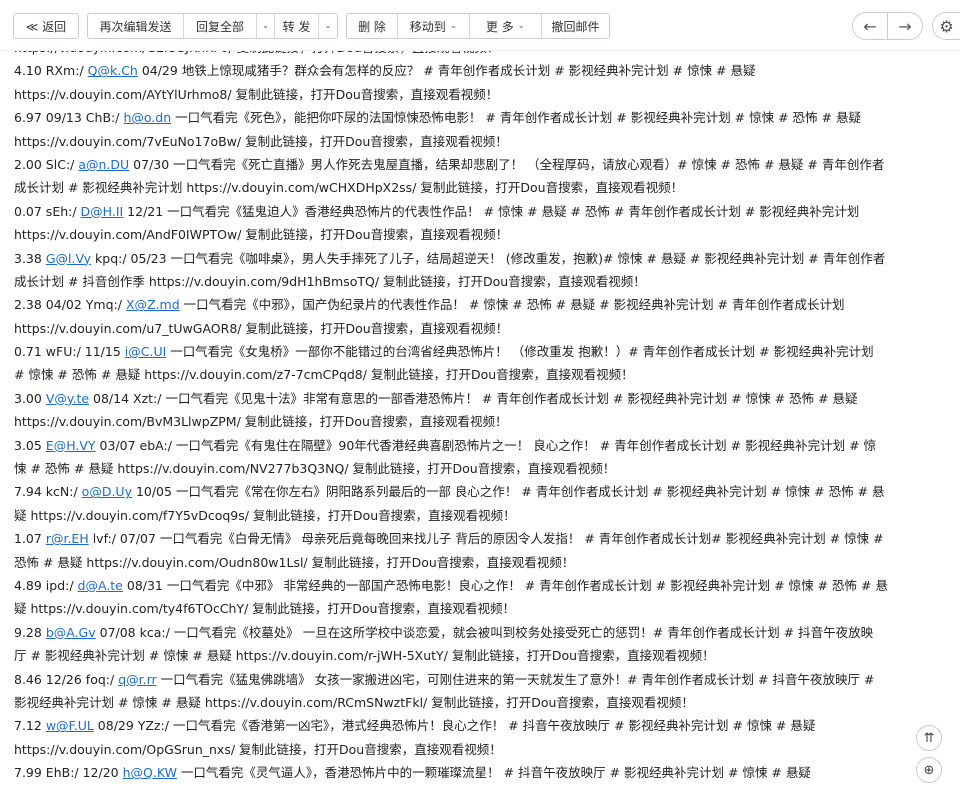 This screenshot has width=960, height=790. Describe the element at coordinates (107, 491) in the screenshot. I see `email-link: o@D.Uy` at that location.